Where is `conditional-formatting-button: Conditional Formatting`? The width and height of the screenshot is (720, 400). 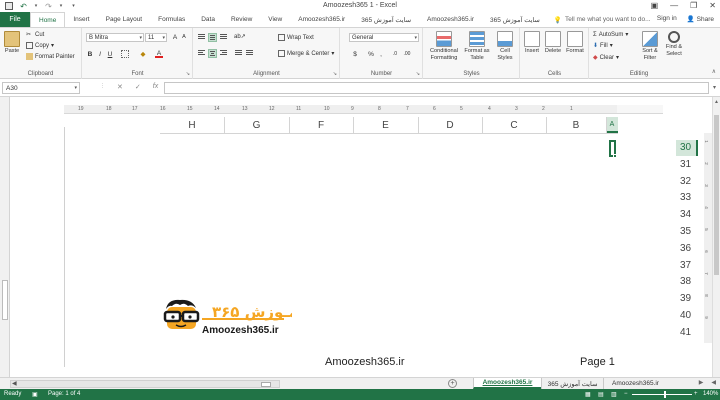
conditional-formatting-button: Conditional Formatting is located at coordinates (444, 46).